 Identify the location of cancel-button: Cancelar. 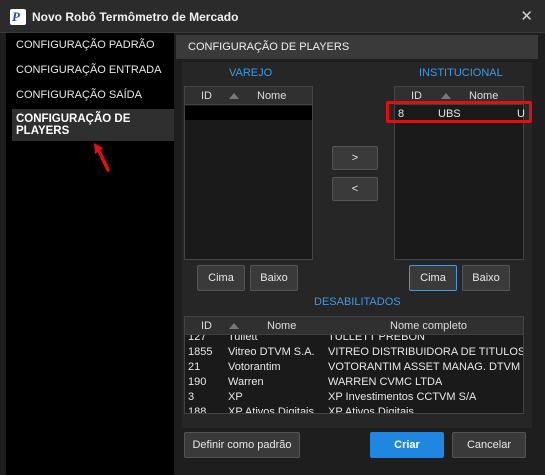
(489, 445).